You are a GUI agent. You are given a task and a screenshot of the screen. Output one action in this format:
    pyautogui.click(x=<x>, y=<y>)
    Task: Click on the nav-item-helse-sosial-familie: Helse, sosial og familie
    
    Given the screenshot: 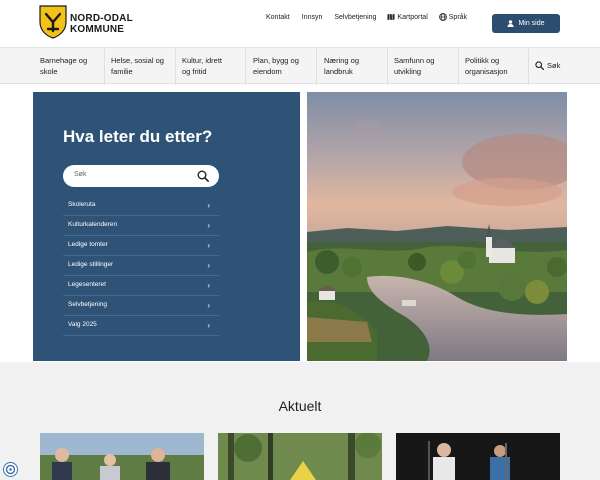 What is the action you would take?
    pyautogui.click(x=137, y=66)
    